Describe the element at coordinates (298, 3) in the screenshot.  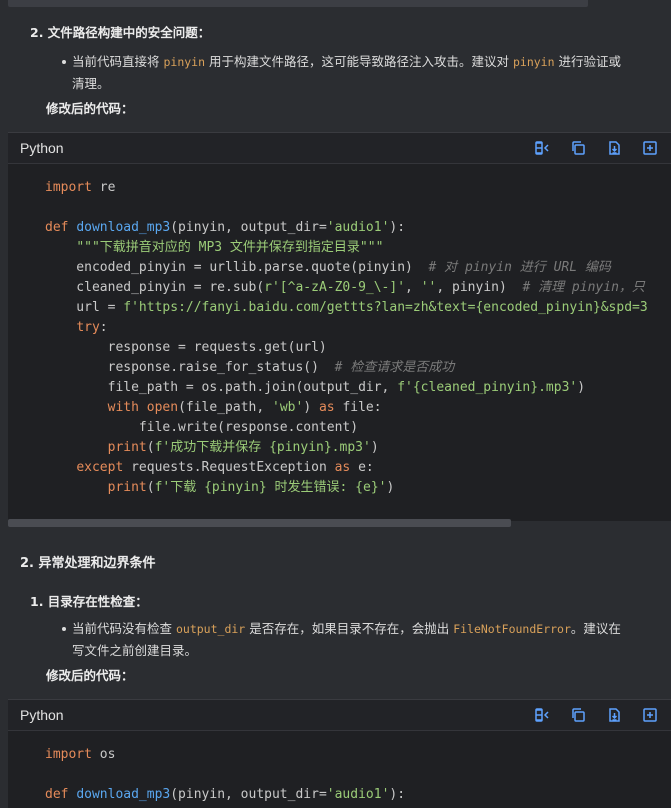
I see `top-scrollbar` at that location.